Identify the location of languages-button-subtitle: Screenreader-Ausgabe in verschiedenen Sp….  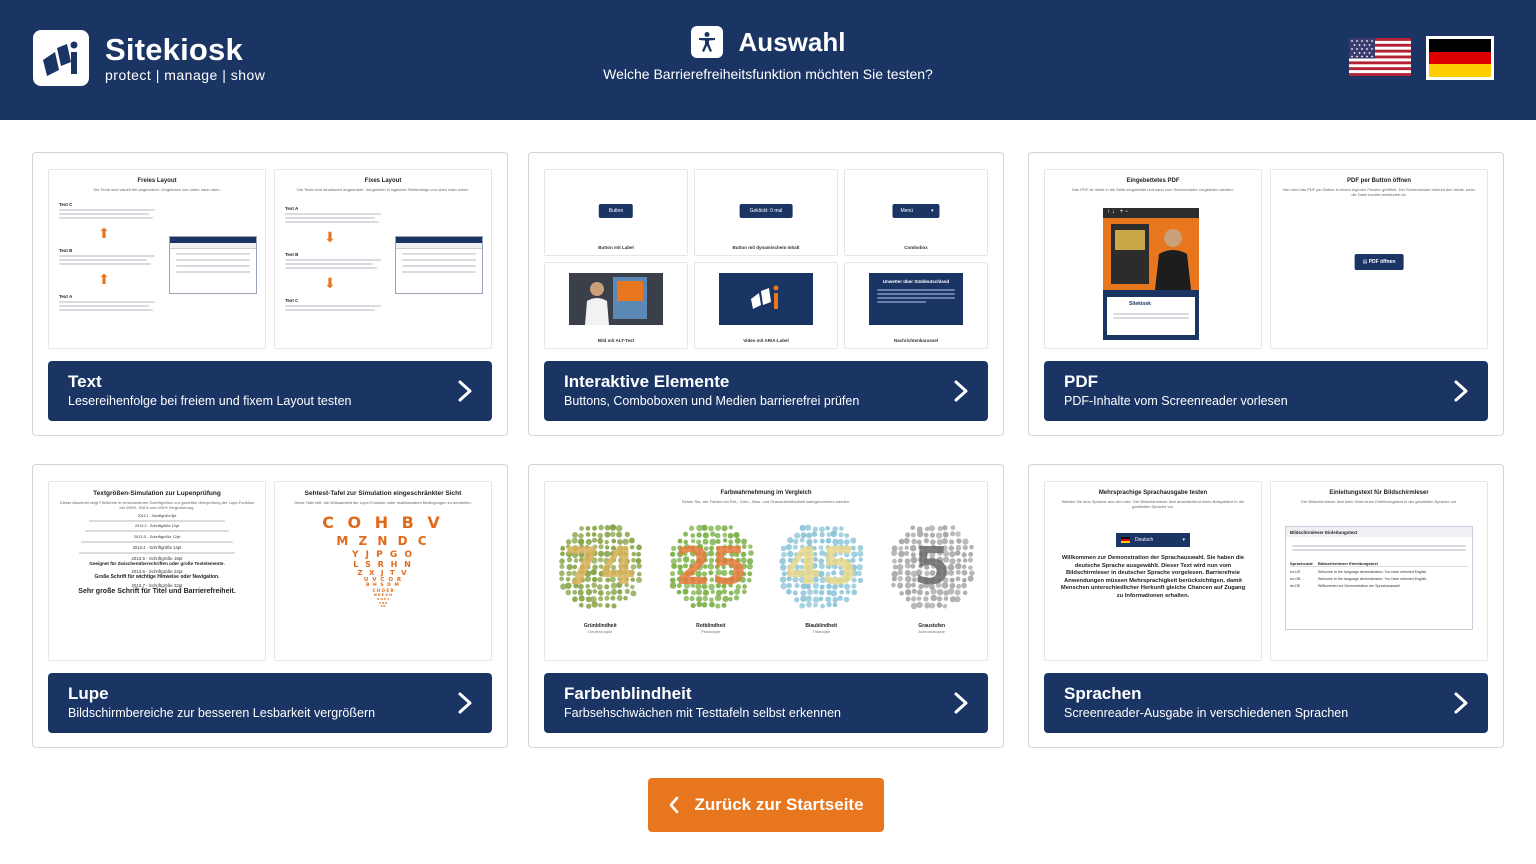
(1206, 713).